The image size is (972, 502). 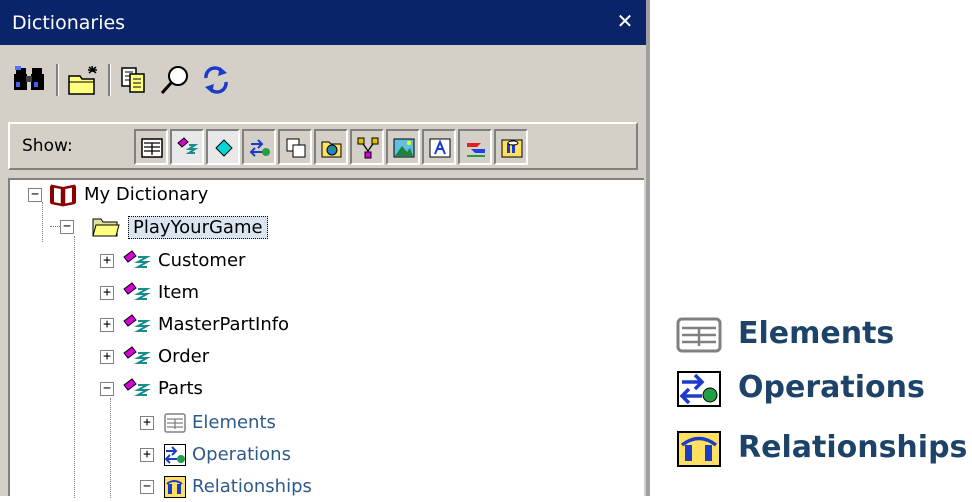 I want to click on tree-node-entity: + Customer, so click(x=250, y=261).